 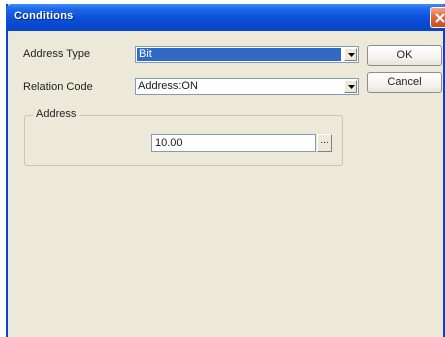 What do you see at coordinates (58, 87) in the screenshot?
I see `relation-code-label: Relation Code` at bounding box center [58, 87].